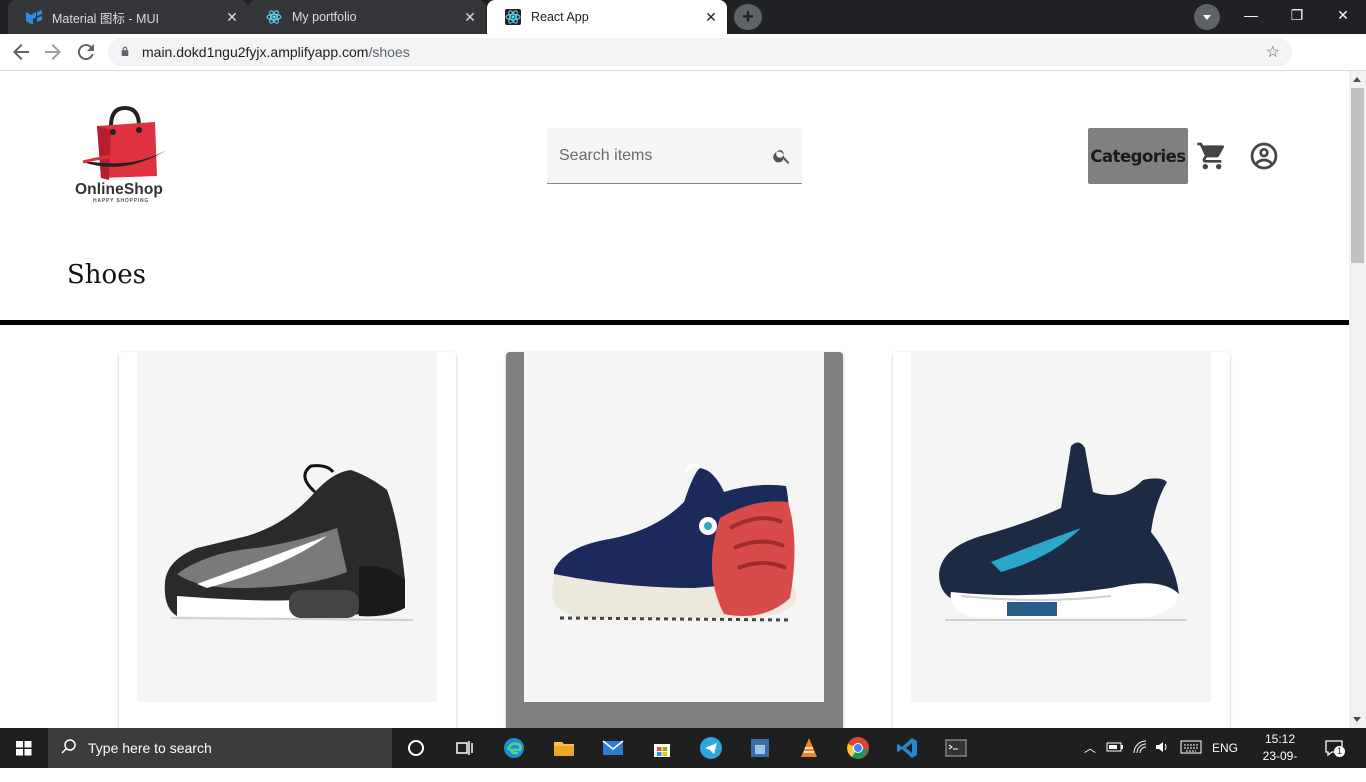 This screenshot has width=1366, height=782. I want to click on system-clock: 15:12 23-09-2021, so click(1280, 756).